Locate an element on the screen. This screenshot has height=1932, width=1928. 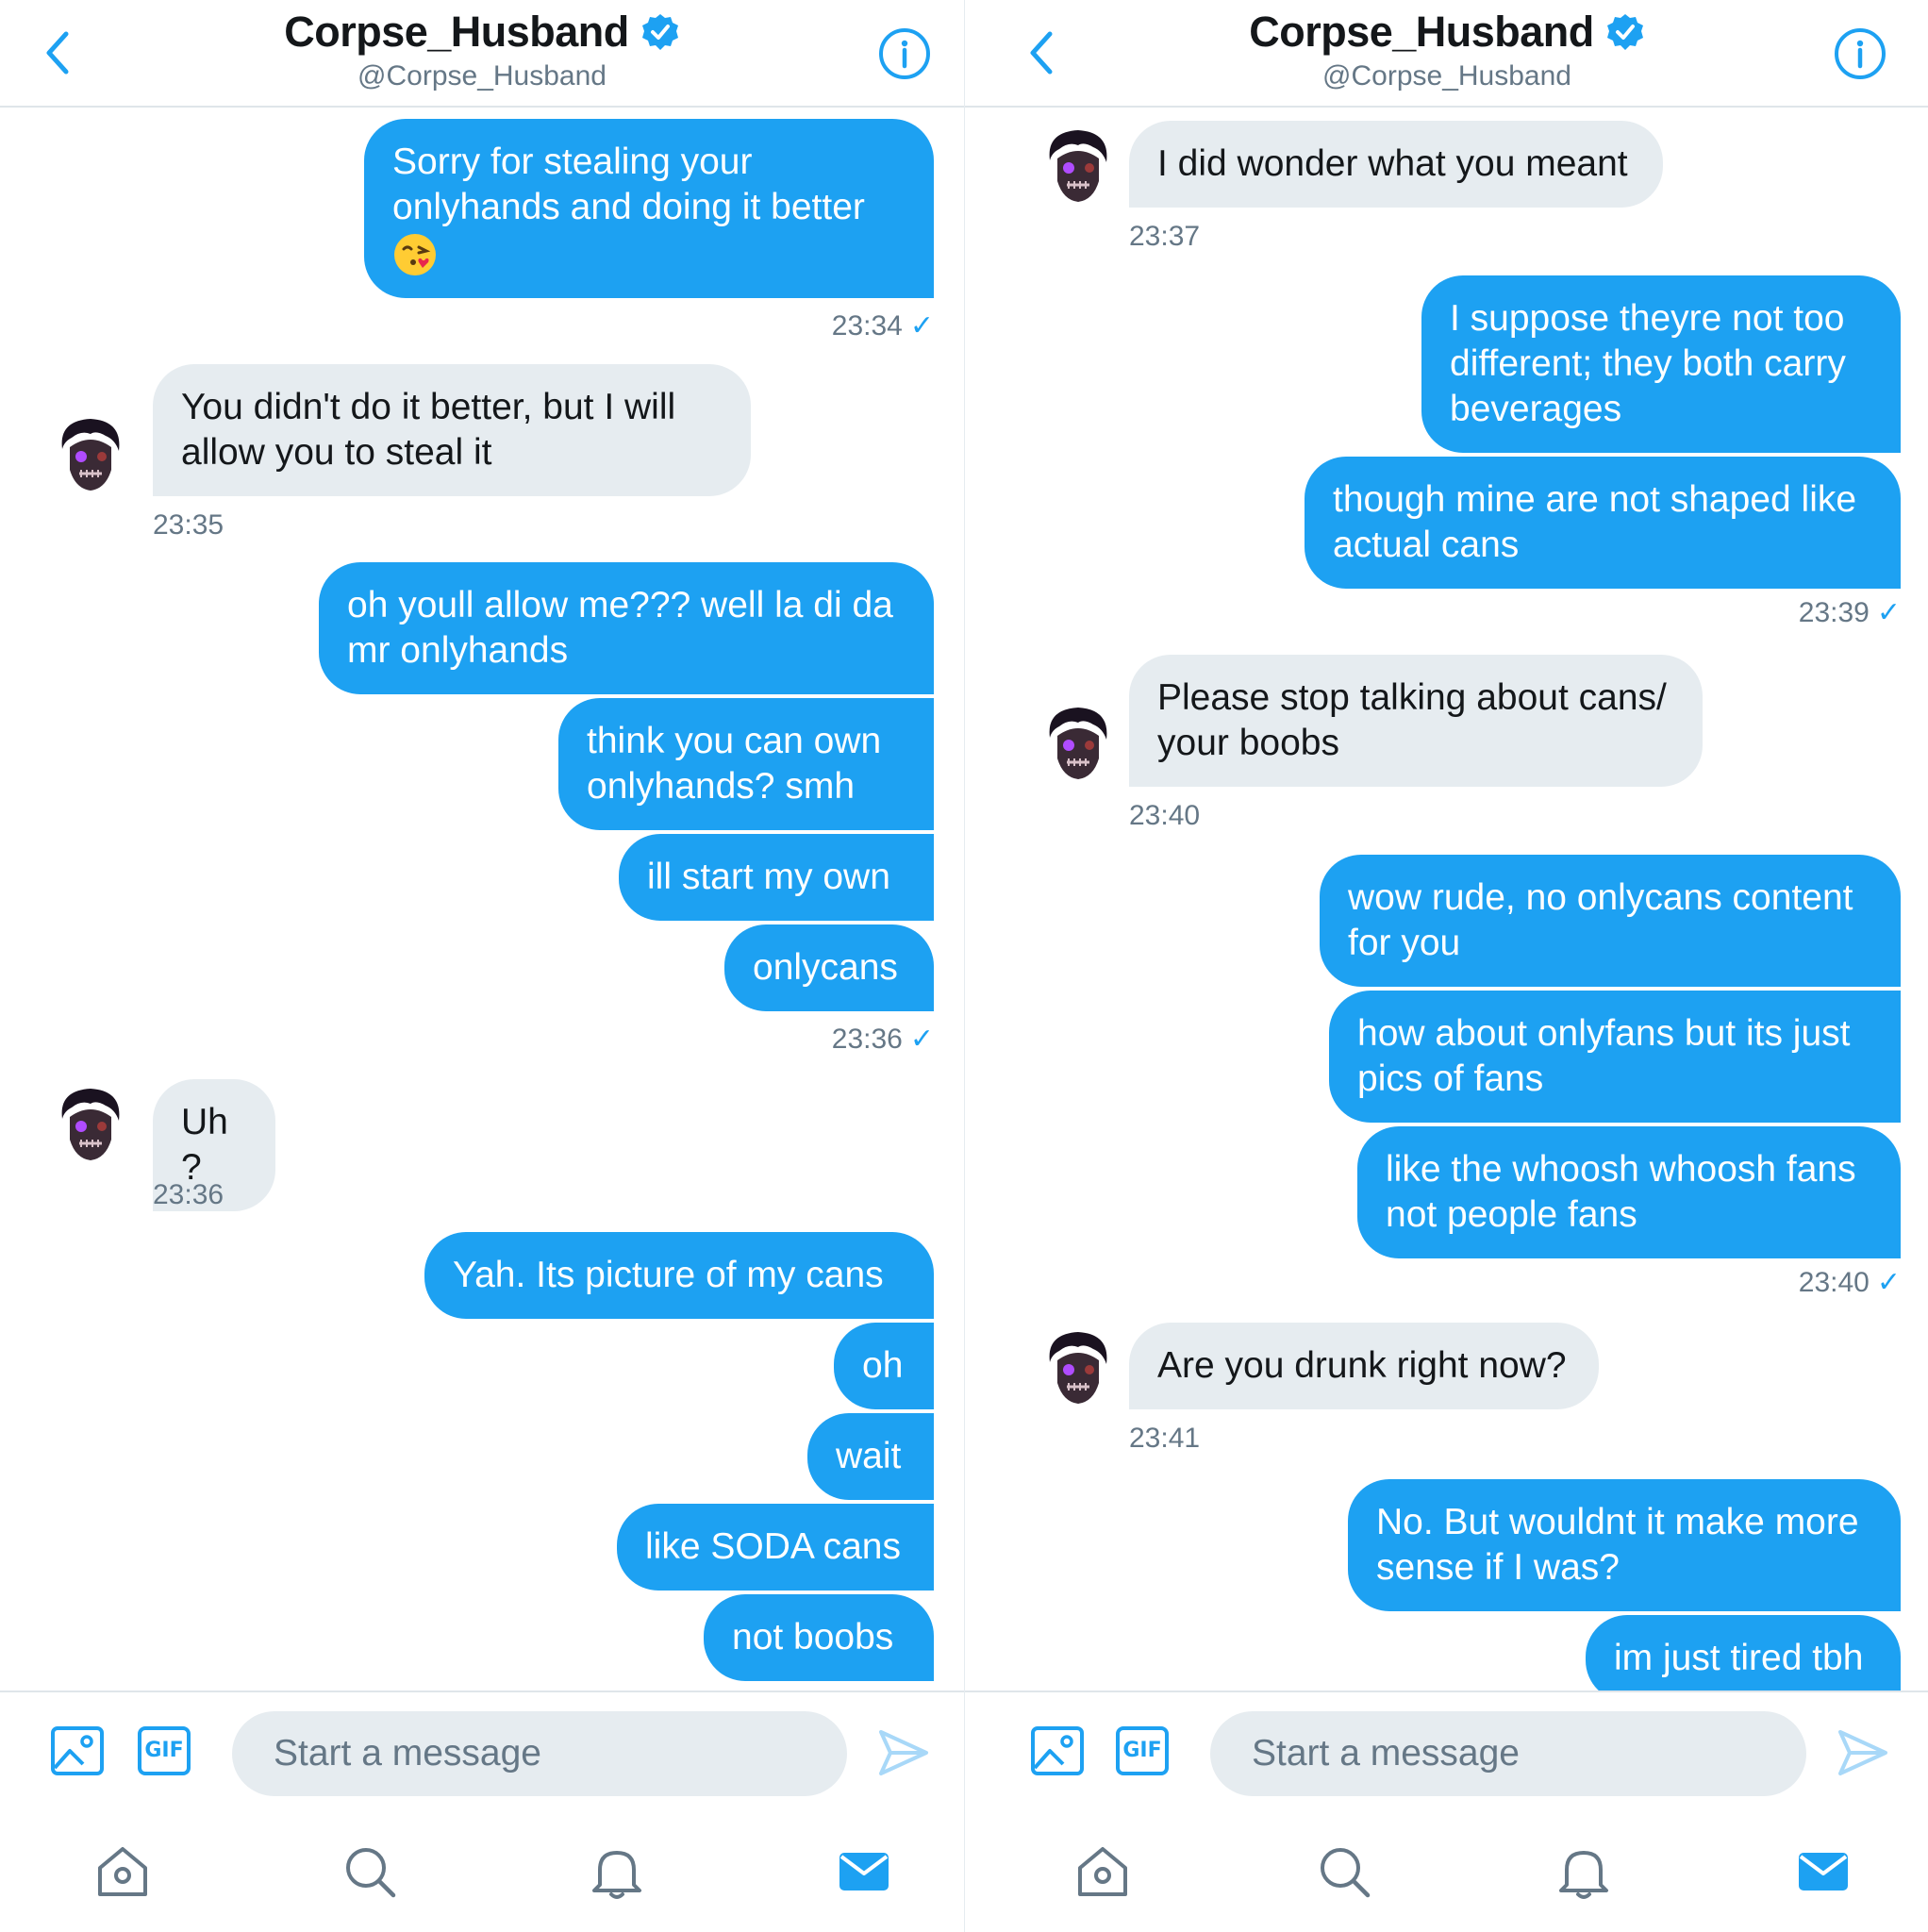
message-text: Are you drunk right now? is located at coordinates (1362, 1366).